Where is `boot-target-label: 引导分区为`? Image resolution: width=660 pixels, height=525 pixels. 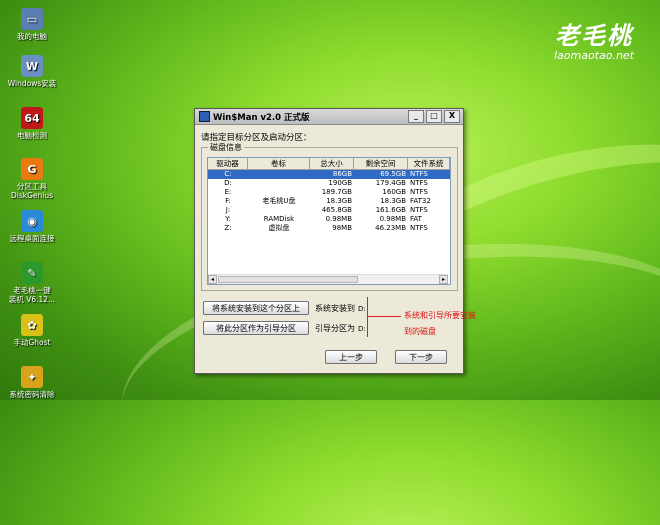 boot-target-label: 引导分区为 is located at coordinates (335, 328).